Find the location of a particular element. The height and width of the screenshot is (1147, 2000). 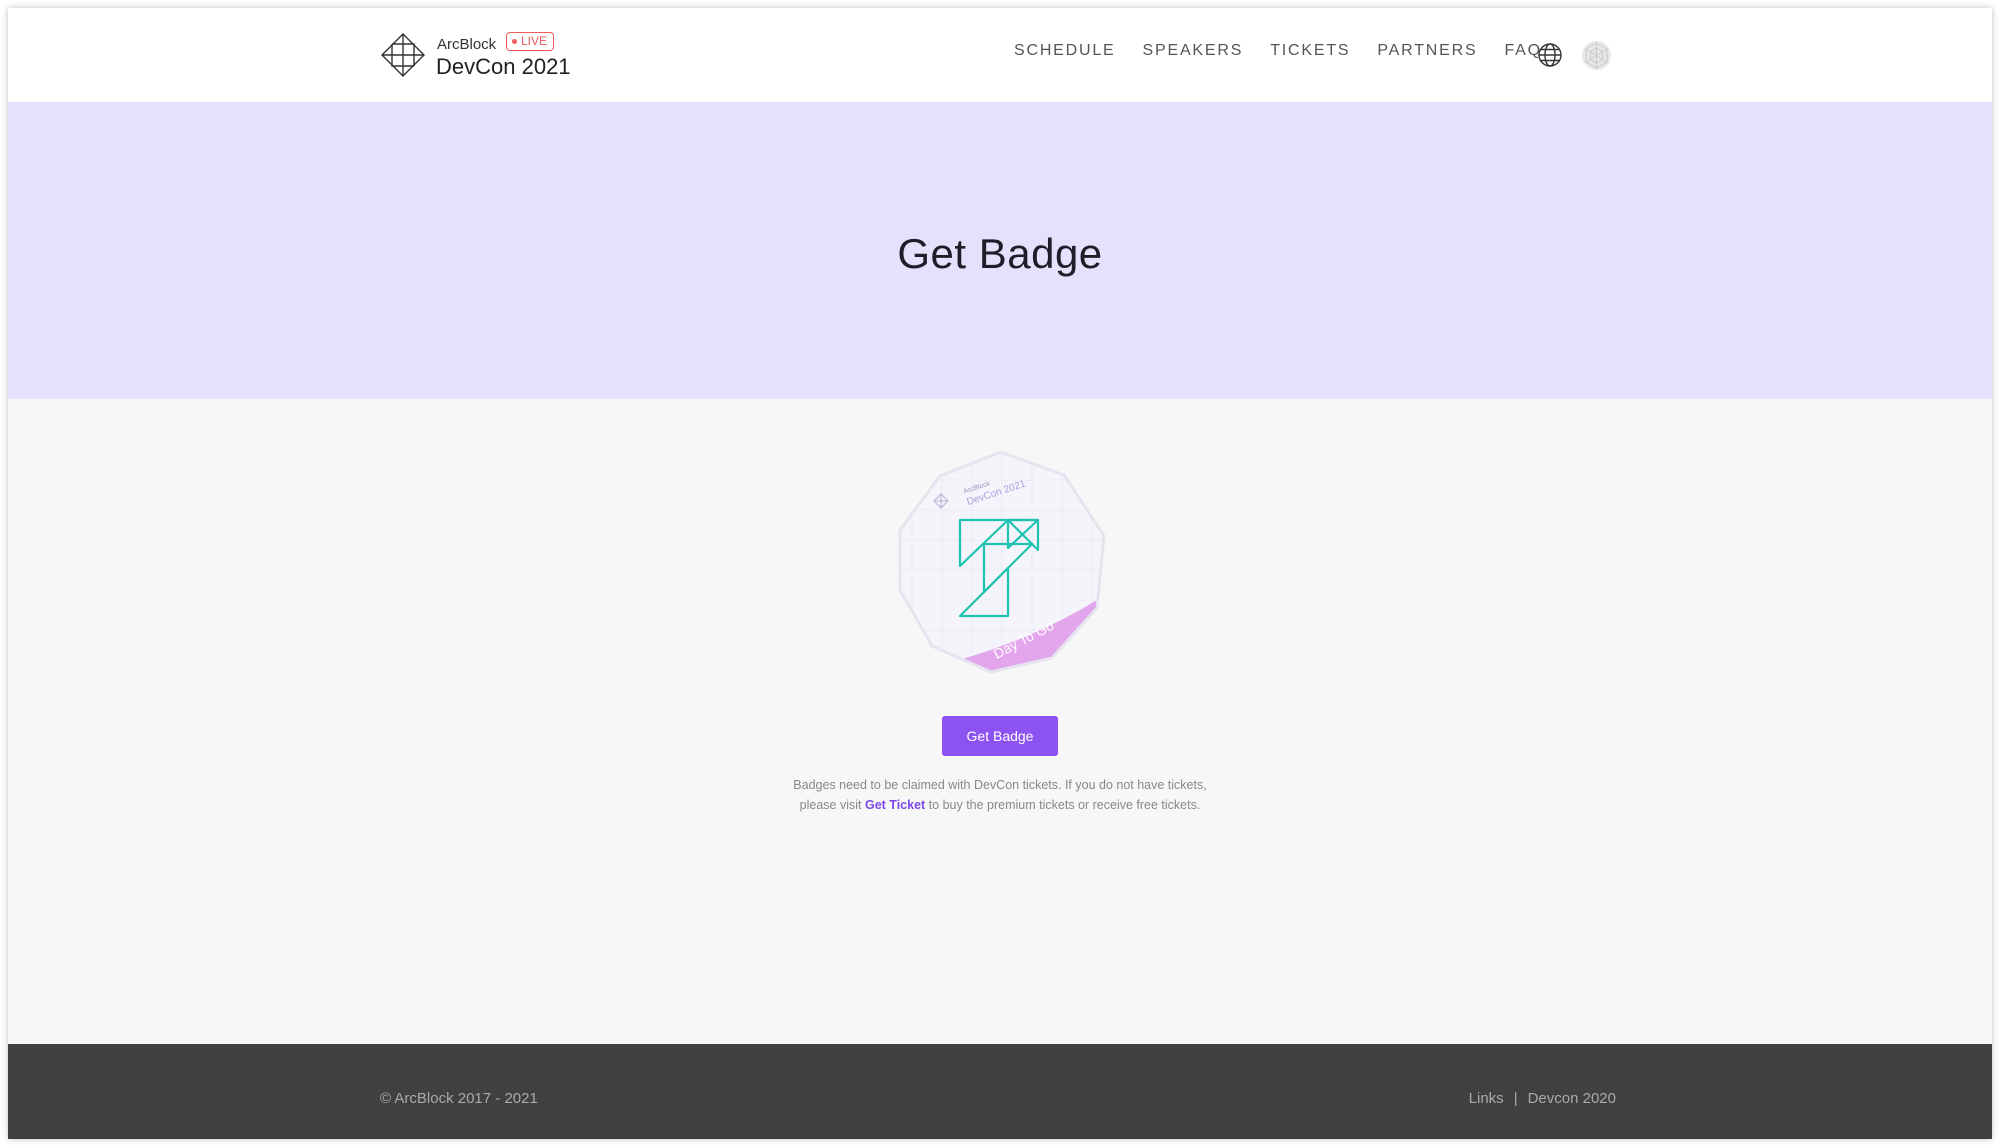

page-title: Get Badge is located at coordinates (1000, 253).